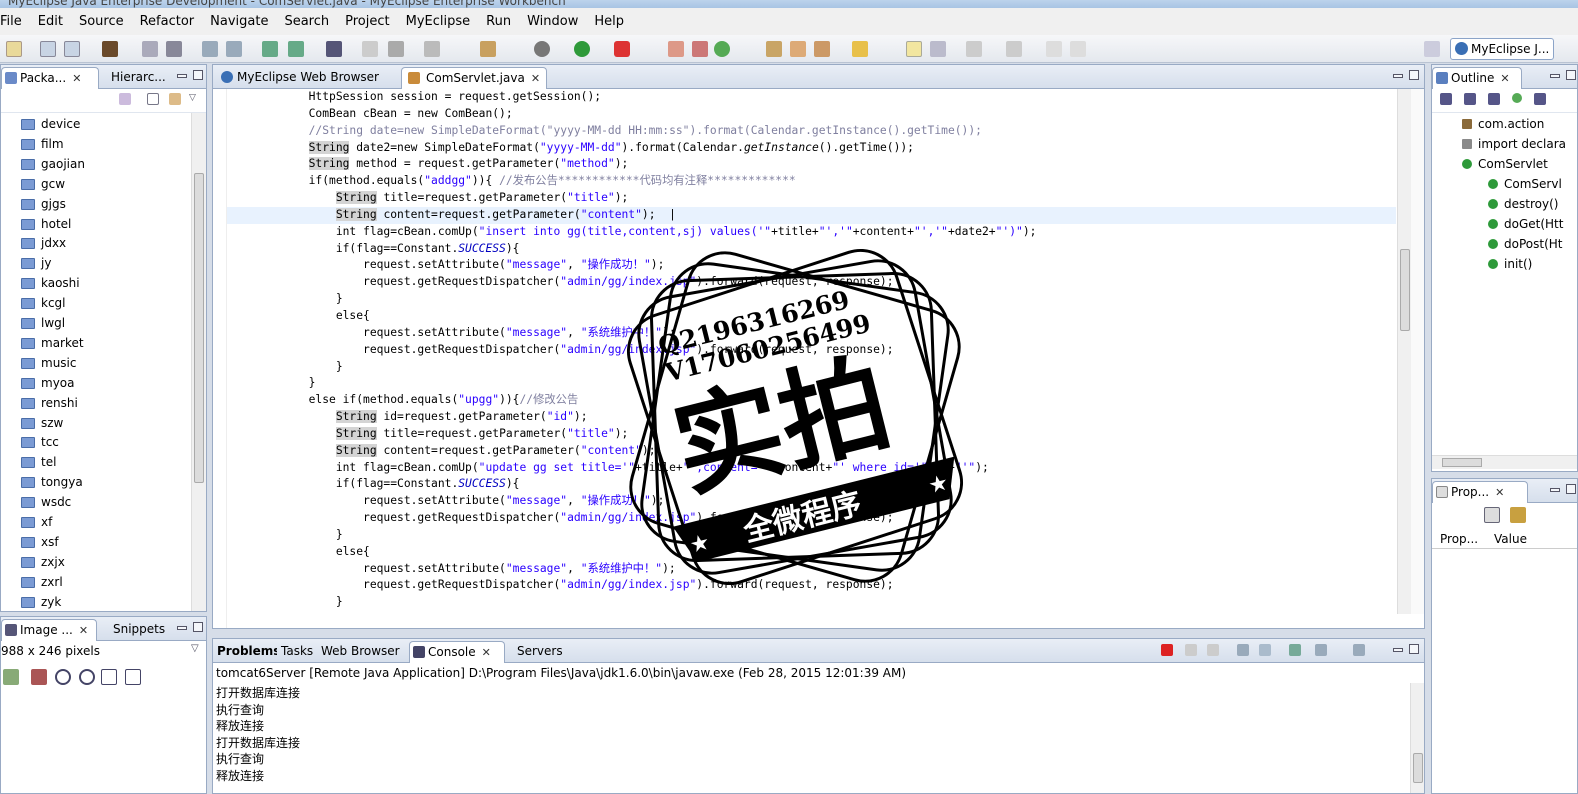 Image resolution: width=1578 pixels, height=794 pixels. What do you see at coordinates (488, 49) in the screenshot?
I see `open-type-icon` at bounding box center [488, 49].